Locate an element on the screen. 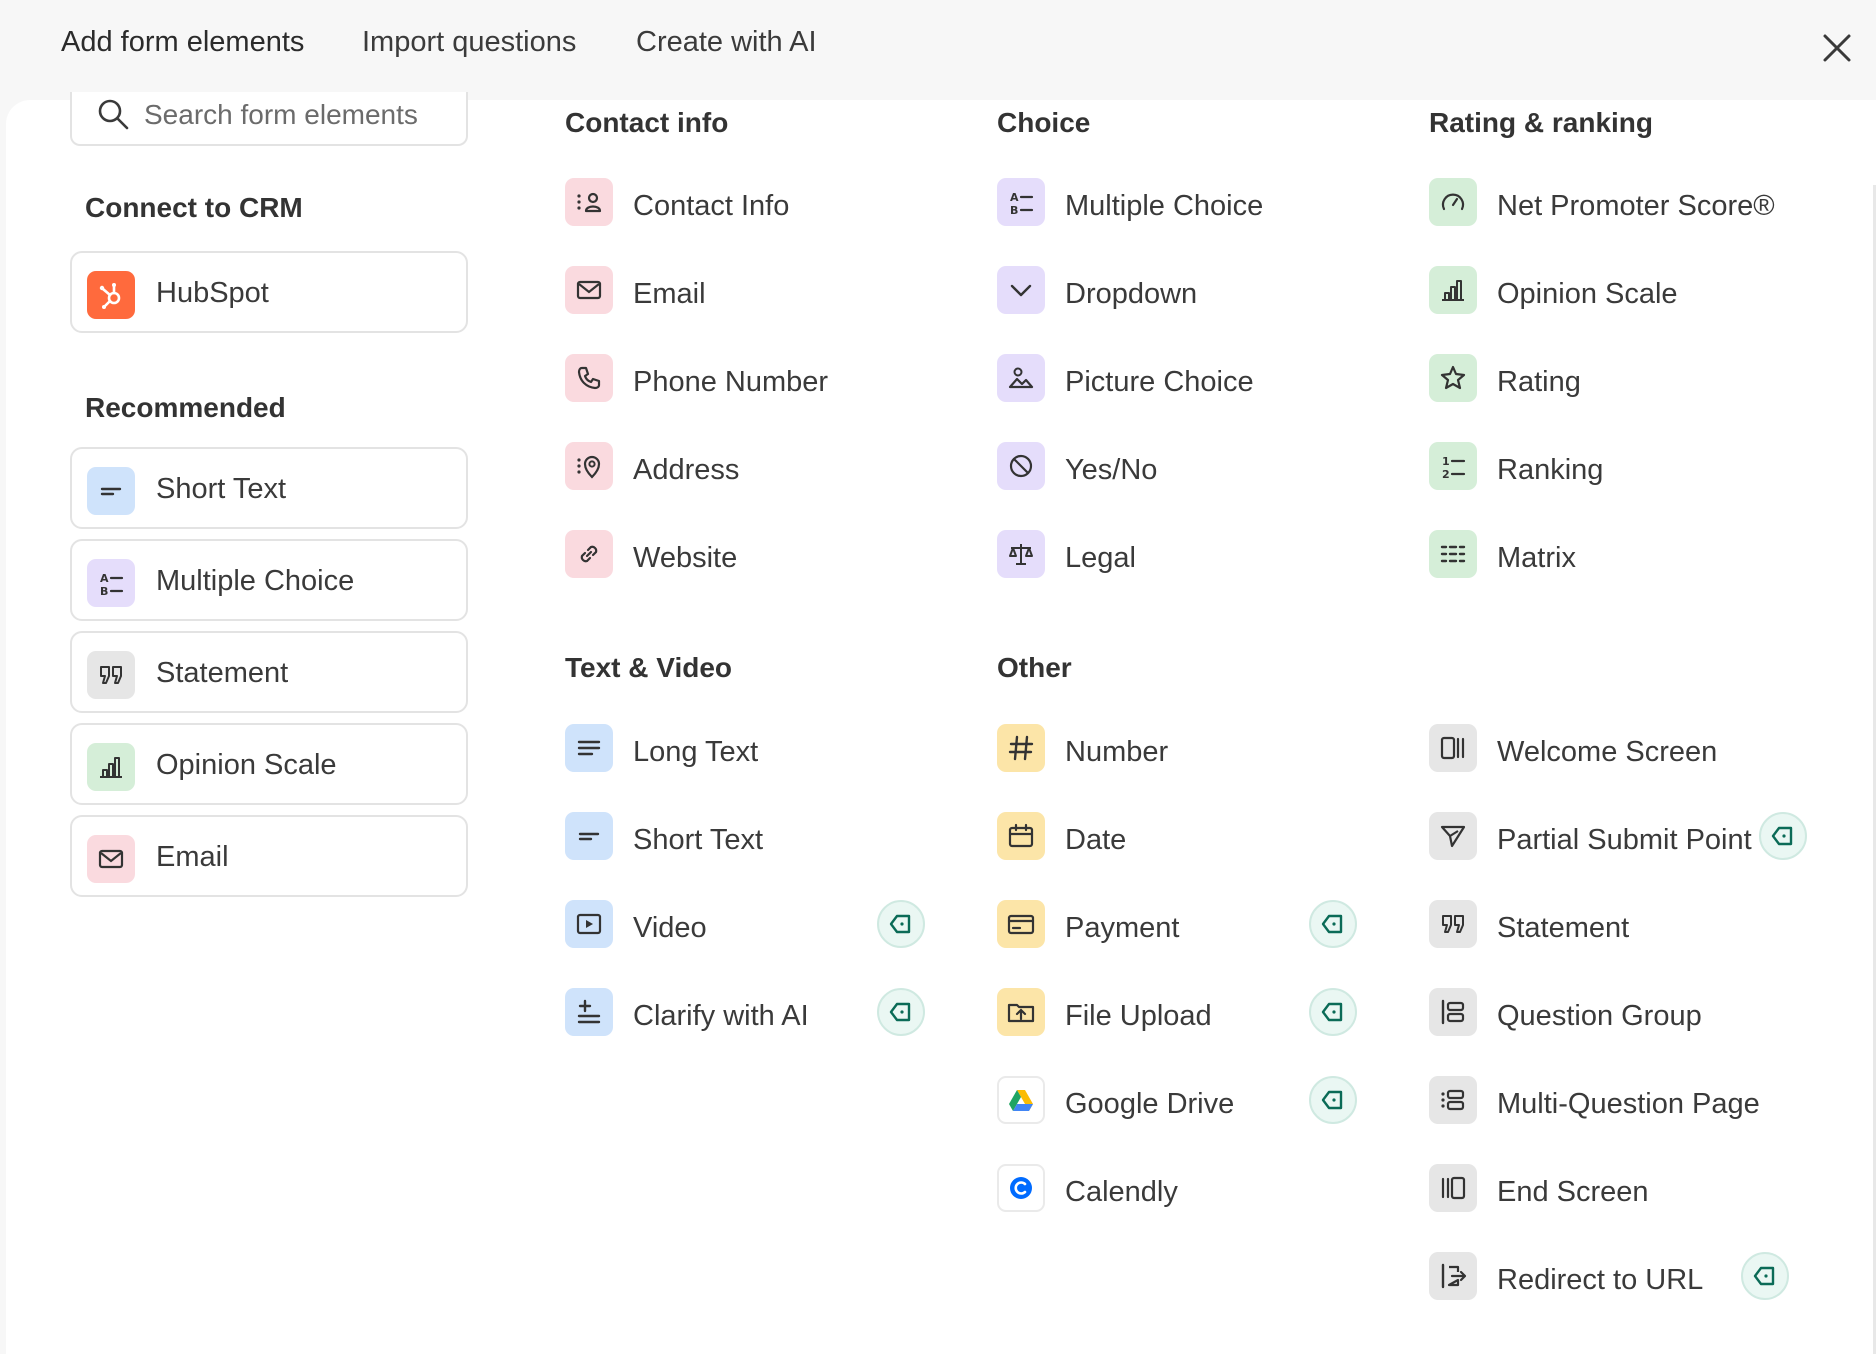 This screenshot has height=1354, width=1876. element-label: Calendly is located at coordinates (1121, 1192).